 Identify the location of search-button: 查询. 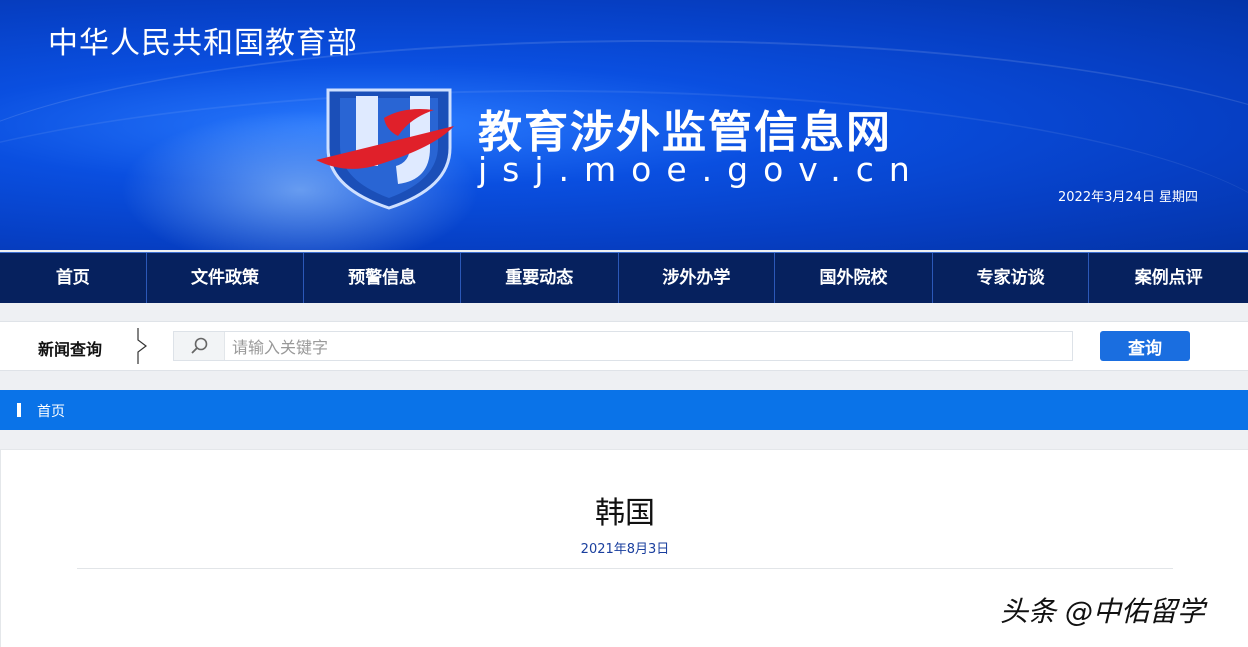
(1145, 346).